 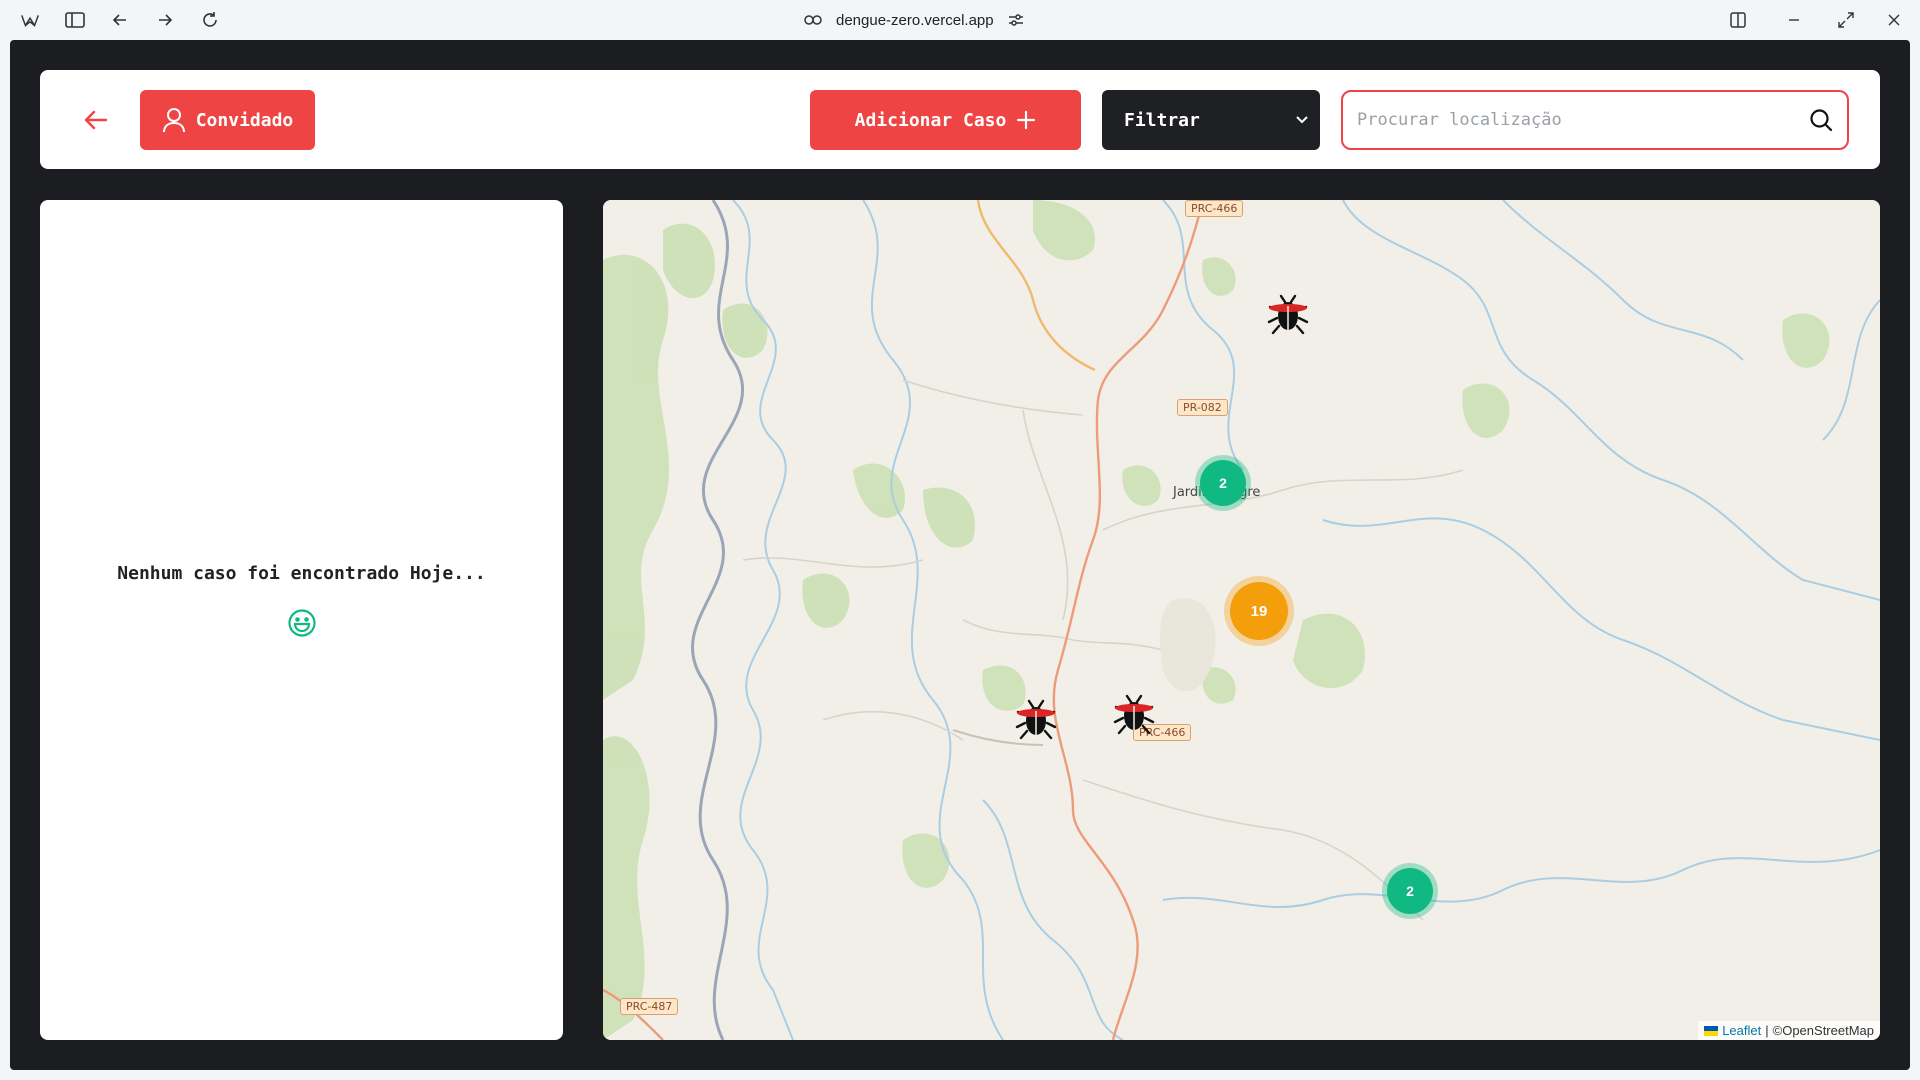 I want to click on url-text: dengue-zero.vercel.app, so click(x=915, y=20).